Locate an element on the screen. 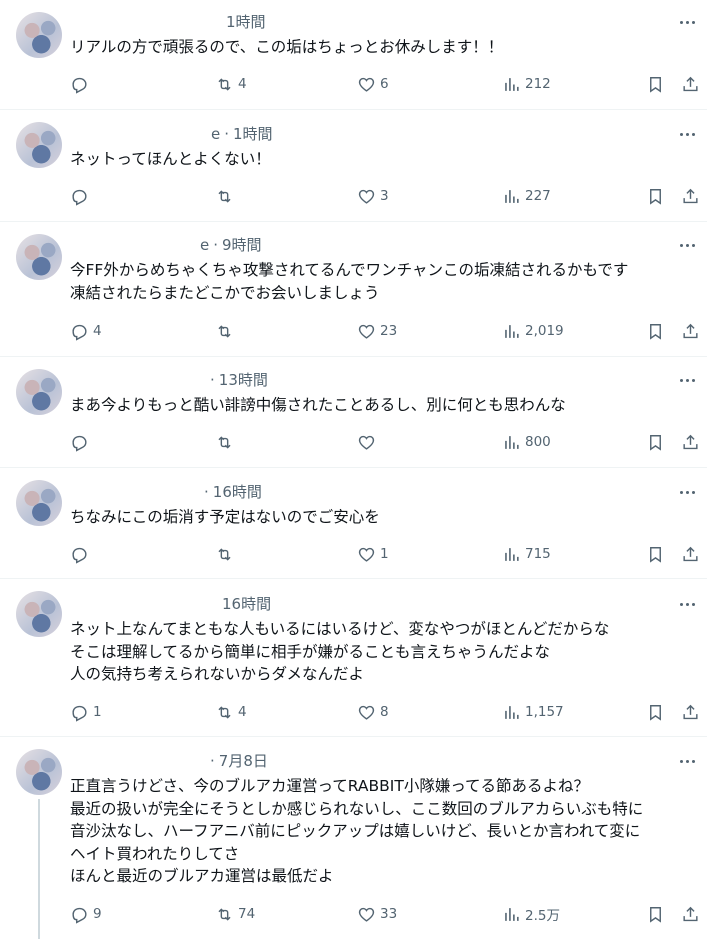 The height and width of the screenshot is (939, 707). views-button: 212 is located at coordinates (526, 84).